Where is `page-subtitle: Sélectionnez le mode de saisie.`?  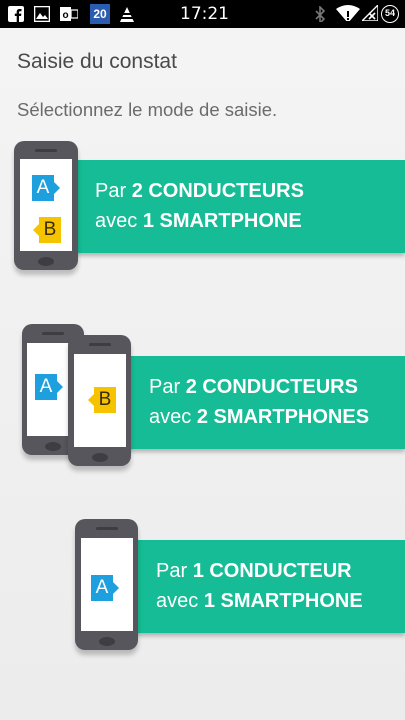
page-subtitle: Sélectionnez le mode de saisie. is located at coordinates (147, 109).